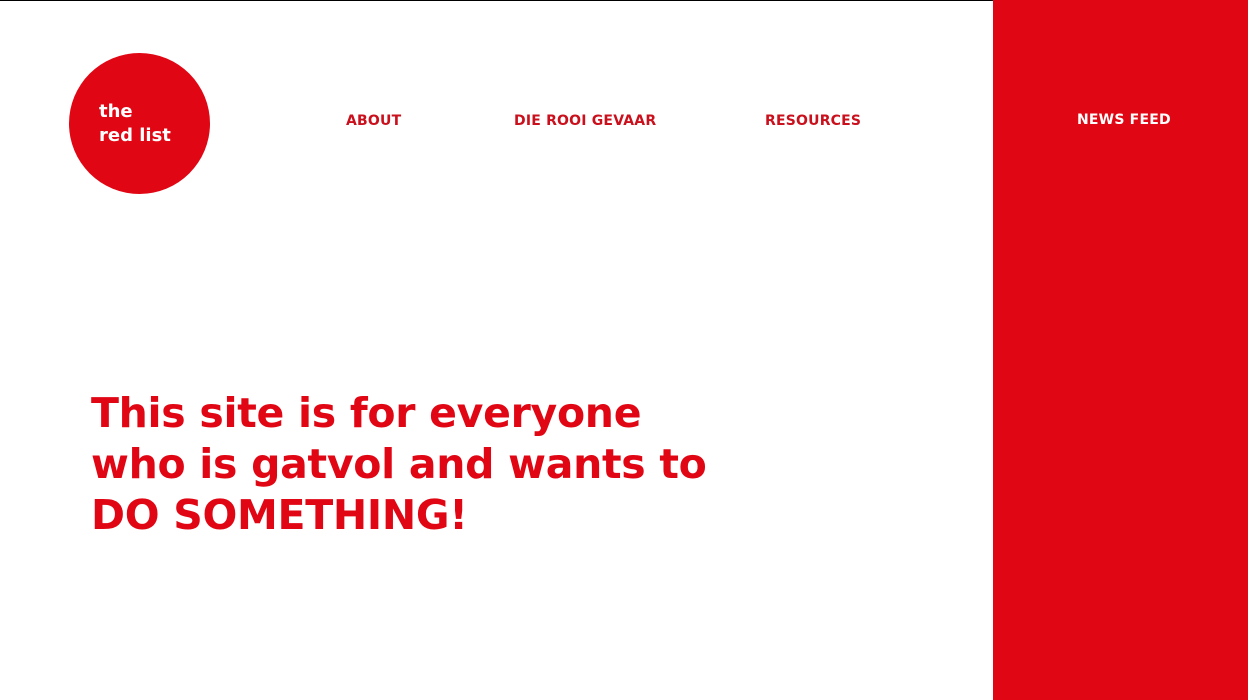 The width and height of the screenshot is (1248, 700). What do you see at coordinates (399, 464) in the screenshot?
I see `hero-line-2: who is gatvol and wants to` at bounding box center [399, 464].